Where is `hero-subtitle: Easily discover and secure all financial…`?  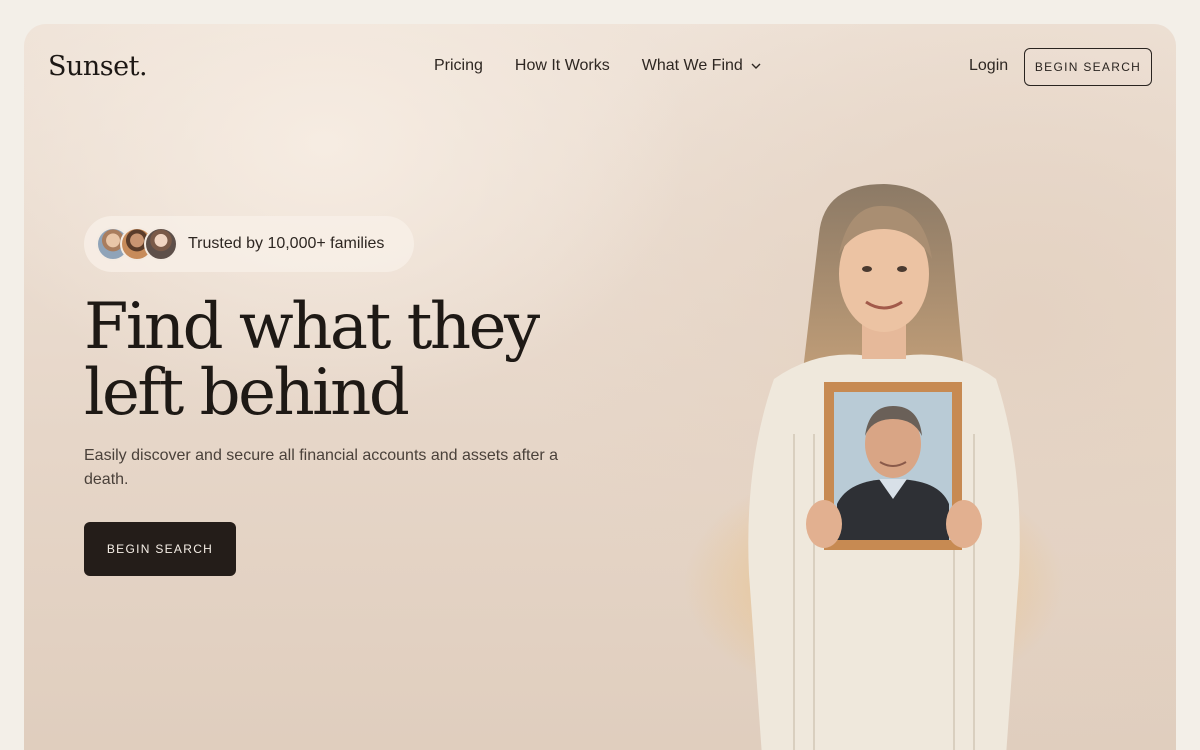
hero-subtitle: Easily discover and secure all financial… is located at coordinates (321, 467).